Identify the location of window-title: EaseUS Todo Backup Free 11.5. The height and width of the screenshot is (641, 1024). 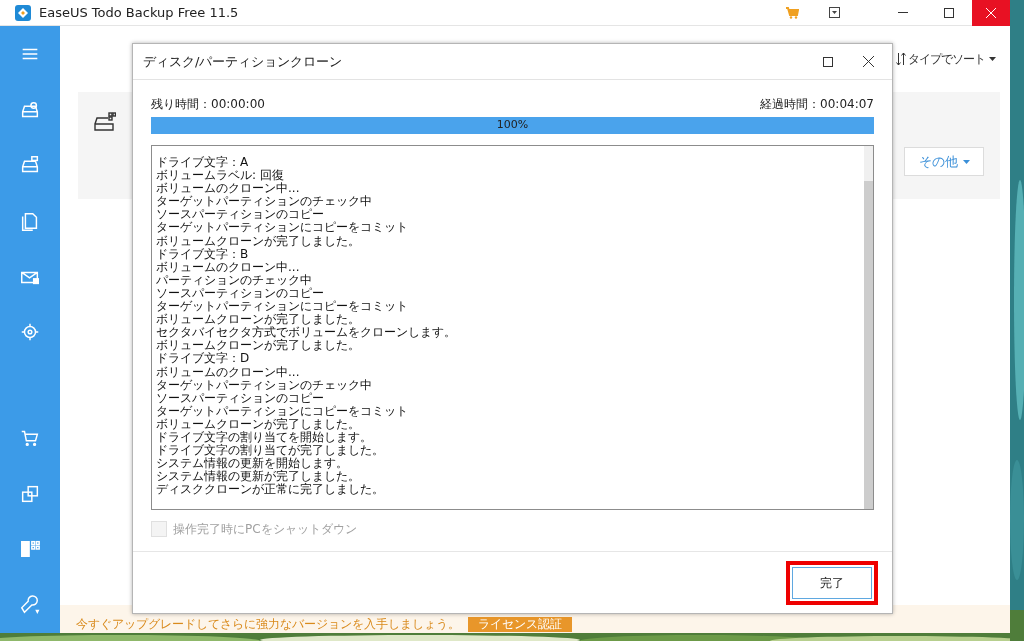
(139, 12).